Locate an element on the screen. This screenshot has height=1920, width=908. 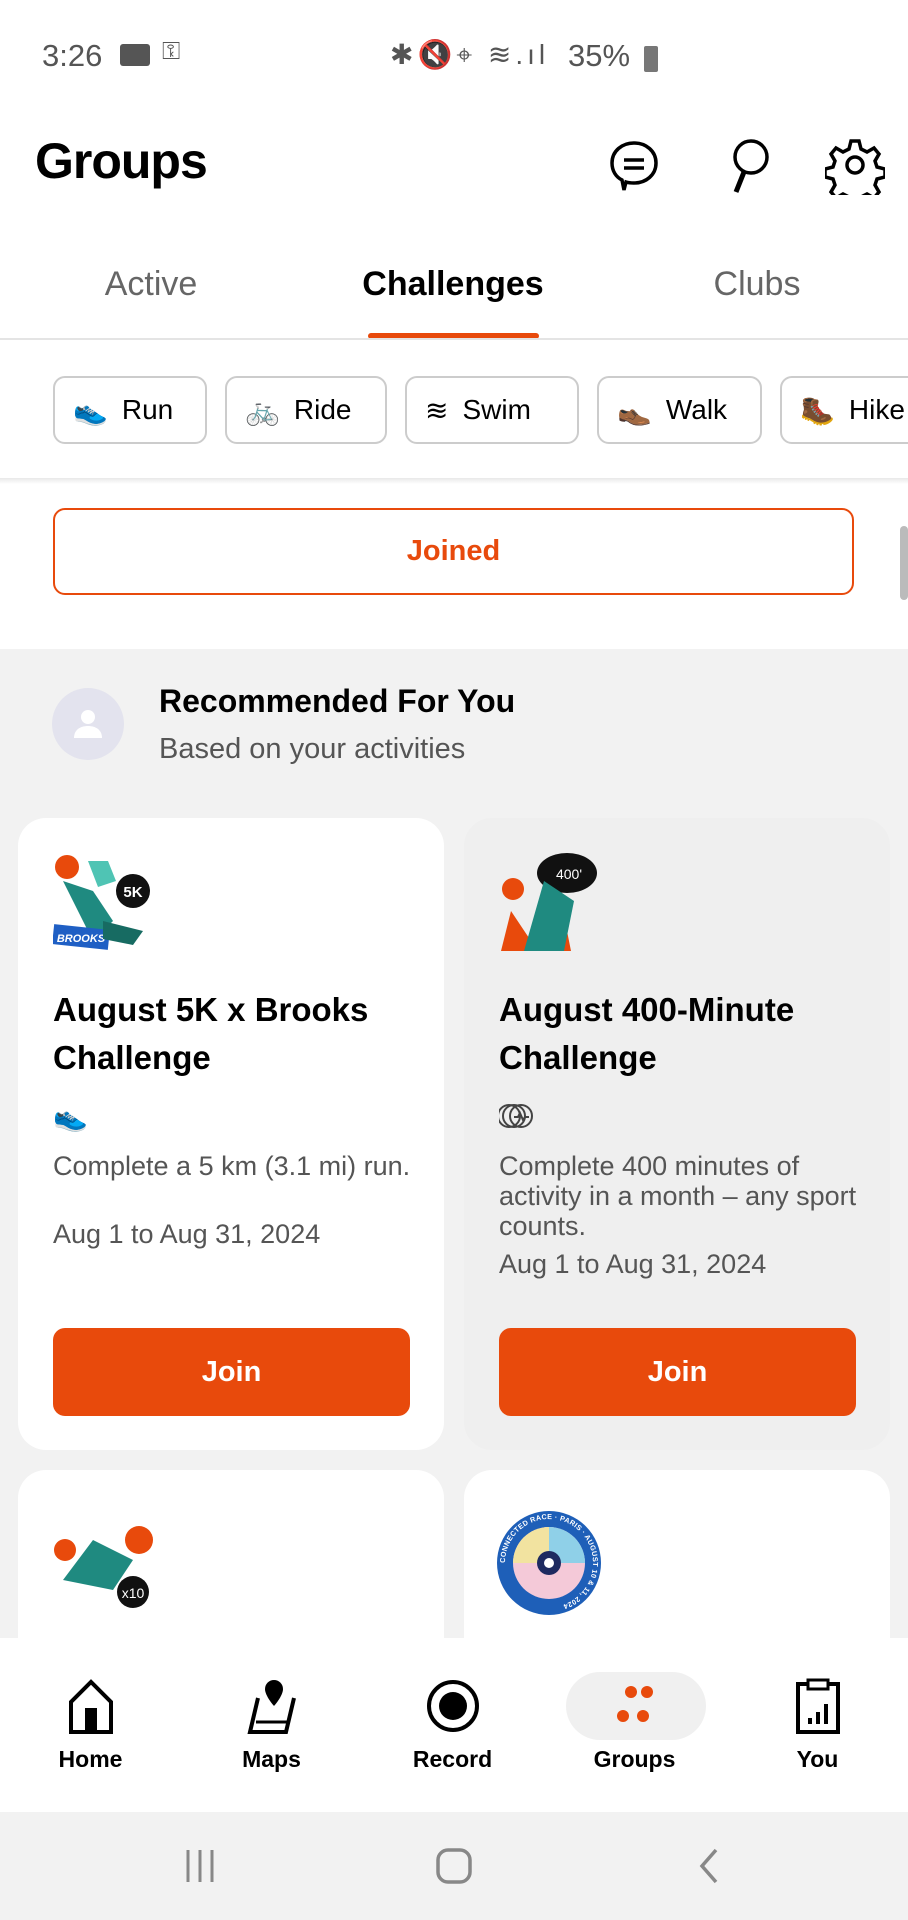
waves-icon: ≋ is located at coordinates (437, 410).